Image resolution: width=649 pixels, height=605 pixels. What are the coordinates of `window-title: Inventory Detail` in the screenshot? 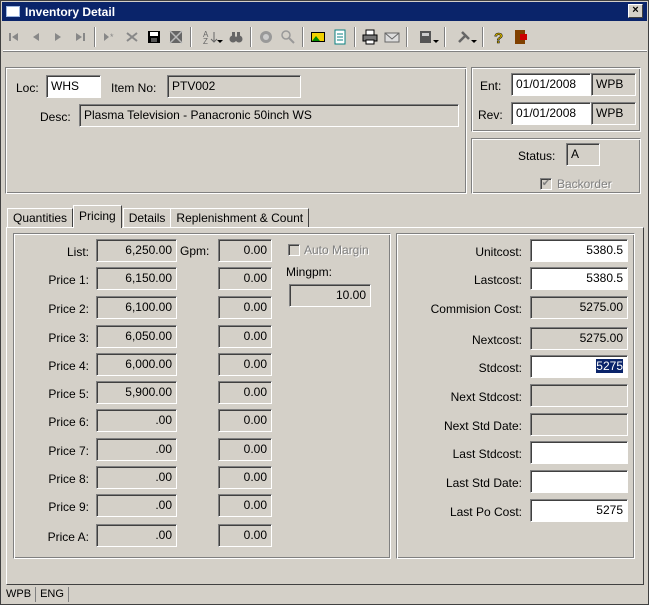 It's located at (70, 11).